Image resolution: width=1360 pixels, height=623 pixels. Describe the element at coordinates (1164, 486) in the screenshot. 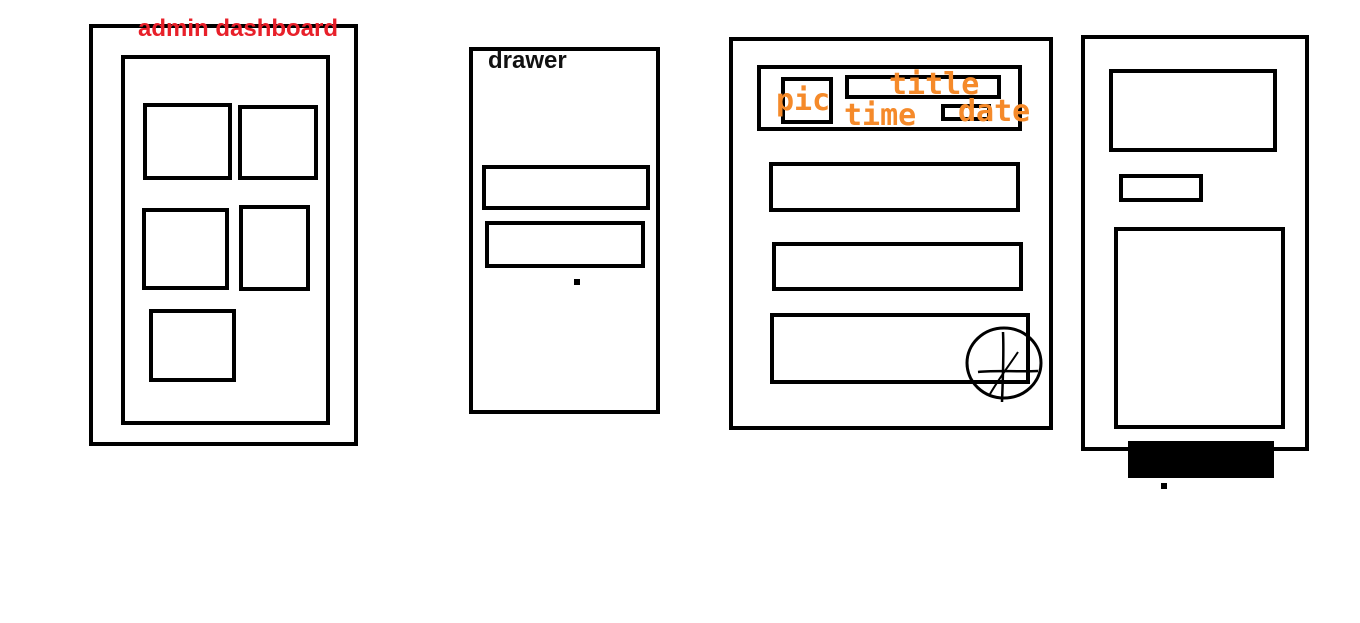

I see `detail-dot` at that location.